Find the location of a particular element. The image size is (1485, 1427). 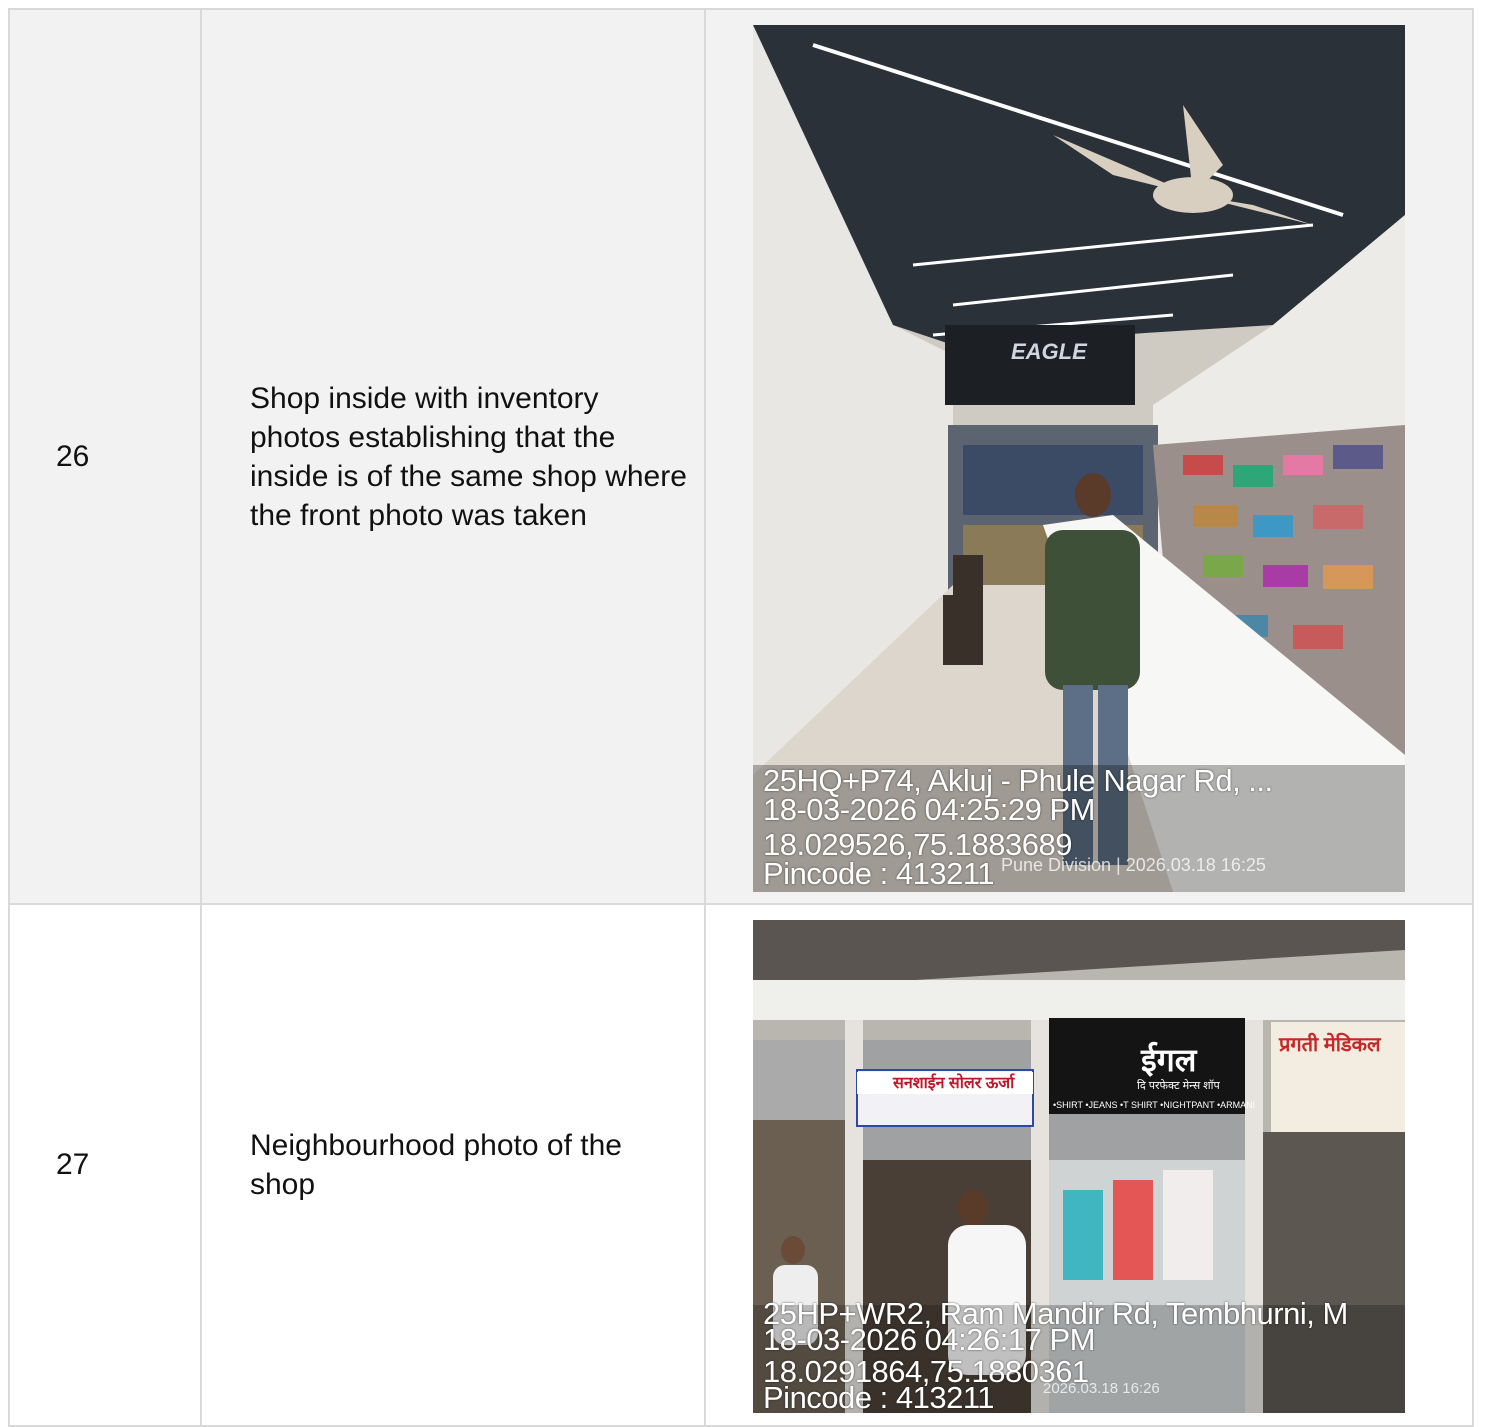

overlay-datetime: 18-03-2026 04:25:29 PM is located at coordinates (929, 809).